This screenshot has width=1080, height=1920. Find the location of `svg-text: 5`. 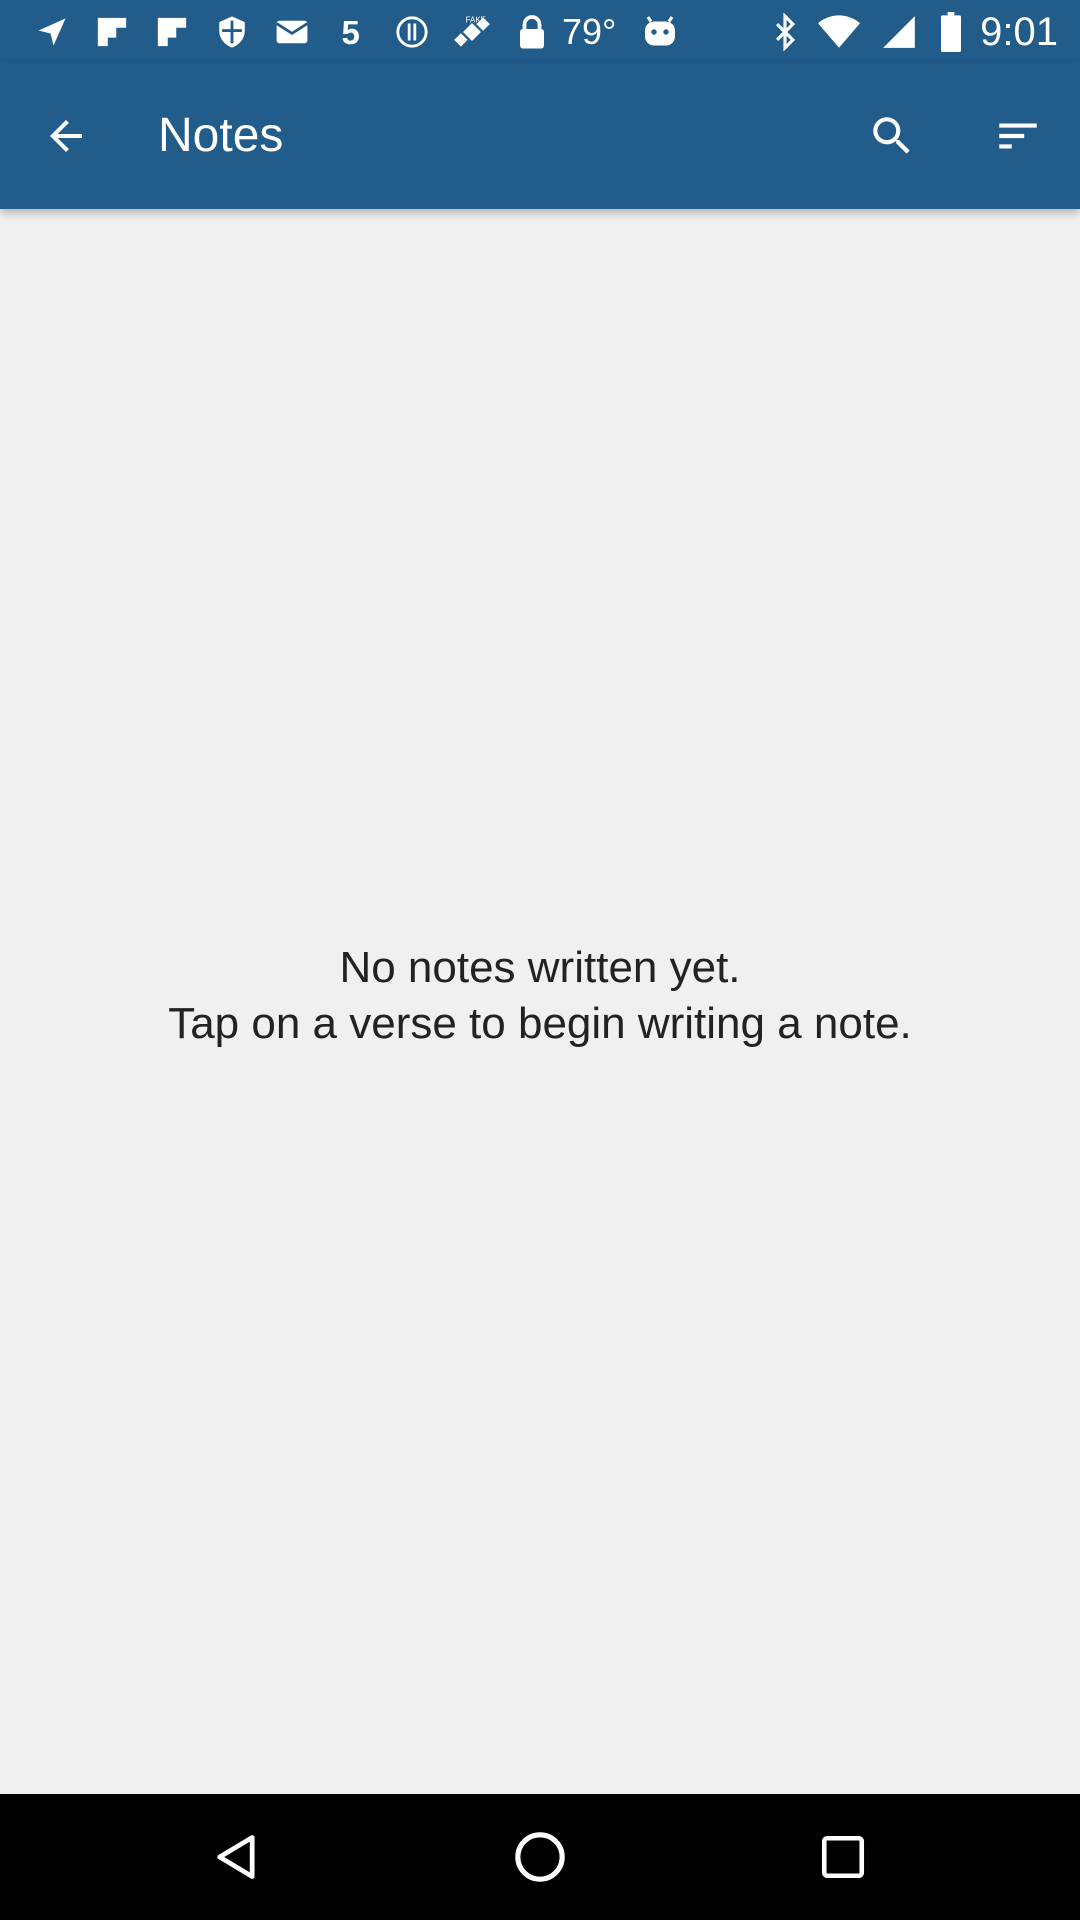

svg-text: 5 is located at coordinates (351, 32).